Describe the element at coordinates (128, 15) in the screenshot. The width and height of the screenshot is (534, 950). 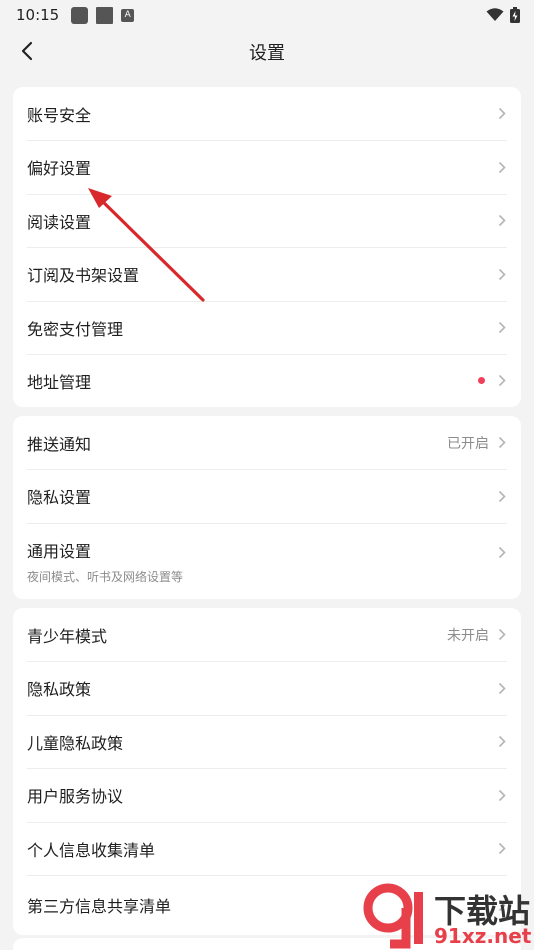
I see `app-notification-icon: A` at that location.